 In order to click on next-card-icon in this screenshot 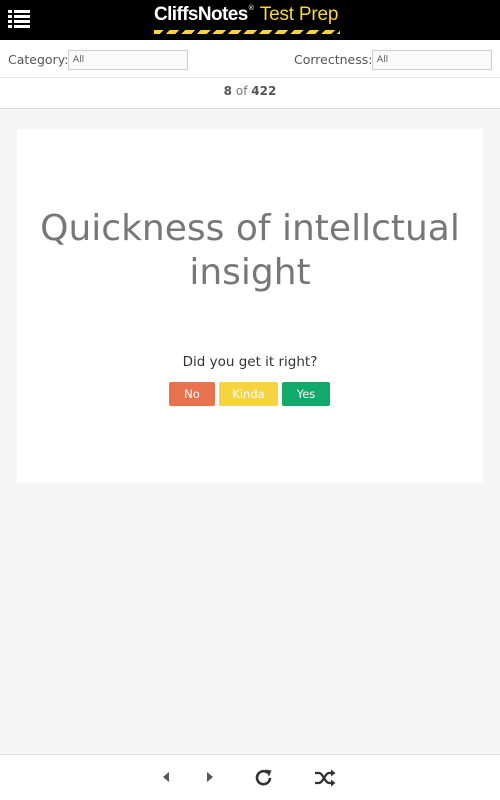, I will do `click(210, 777)`.